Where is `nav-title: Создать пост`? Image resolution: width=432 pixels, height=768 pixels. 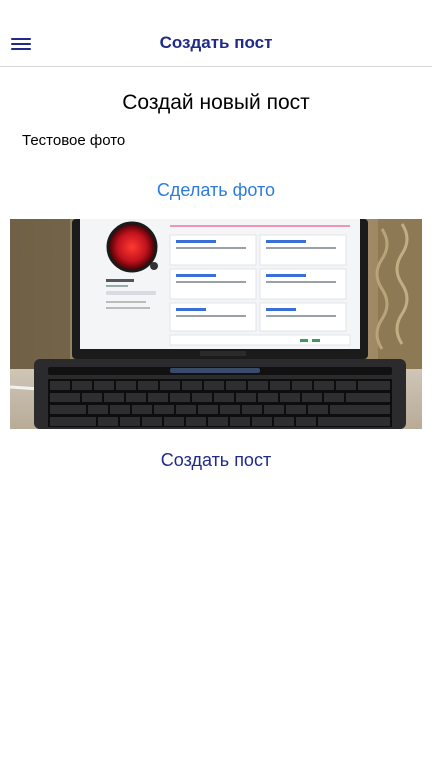
nav-title: Создать пост is located at coordinates (216, 42).